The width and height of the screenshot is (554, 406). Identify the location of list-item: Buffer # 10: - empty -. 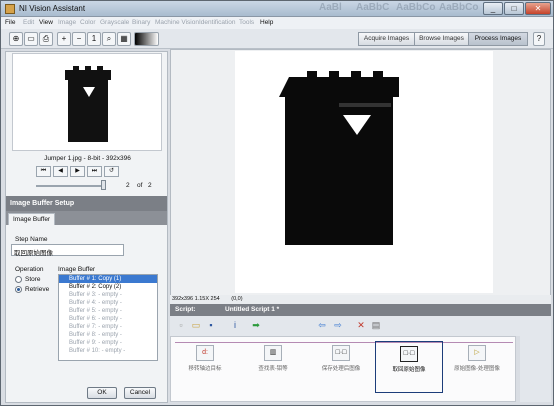
(108, 351).